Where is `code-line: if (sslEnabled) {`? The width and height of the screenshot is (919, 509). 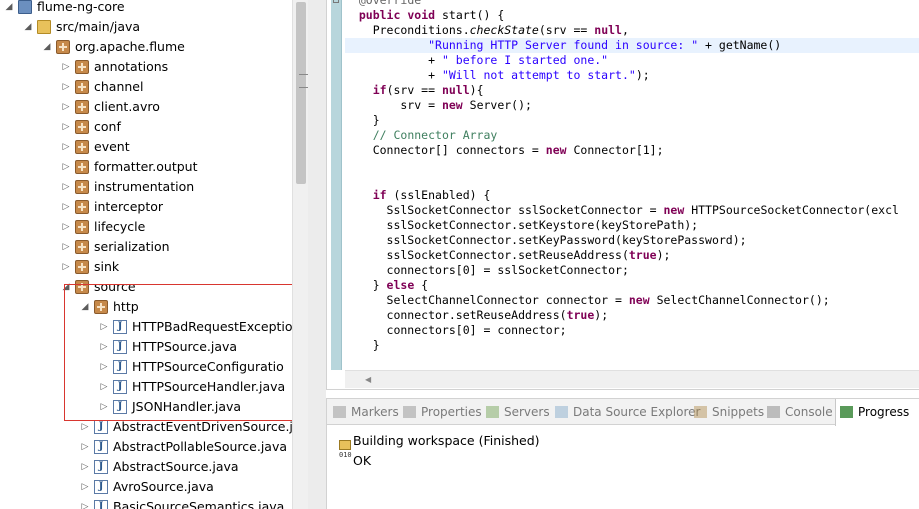
code-line: if (sslEnabled) { is located at coordinates (632, 195).